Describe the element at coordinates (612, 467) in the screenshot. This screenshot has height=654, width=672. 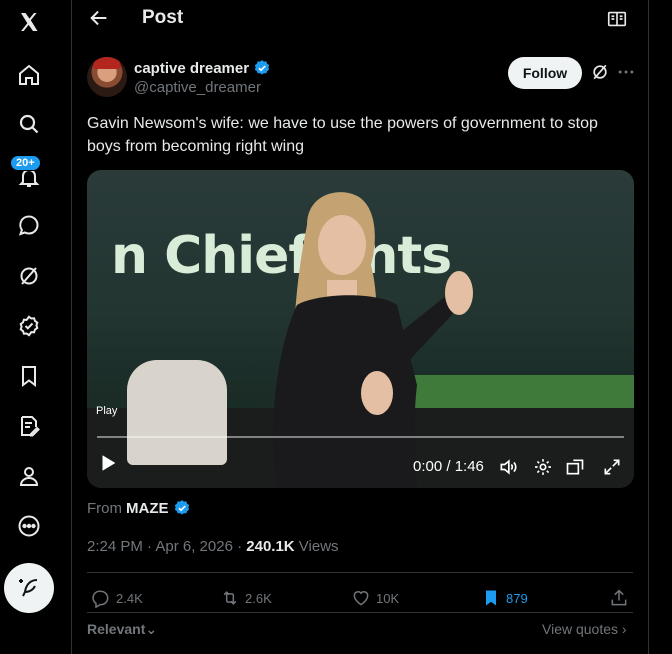
I see `fullscreen-icon` at that location.